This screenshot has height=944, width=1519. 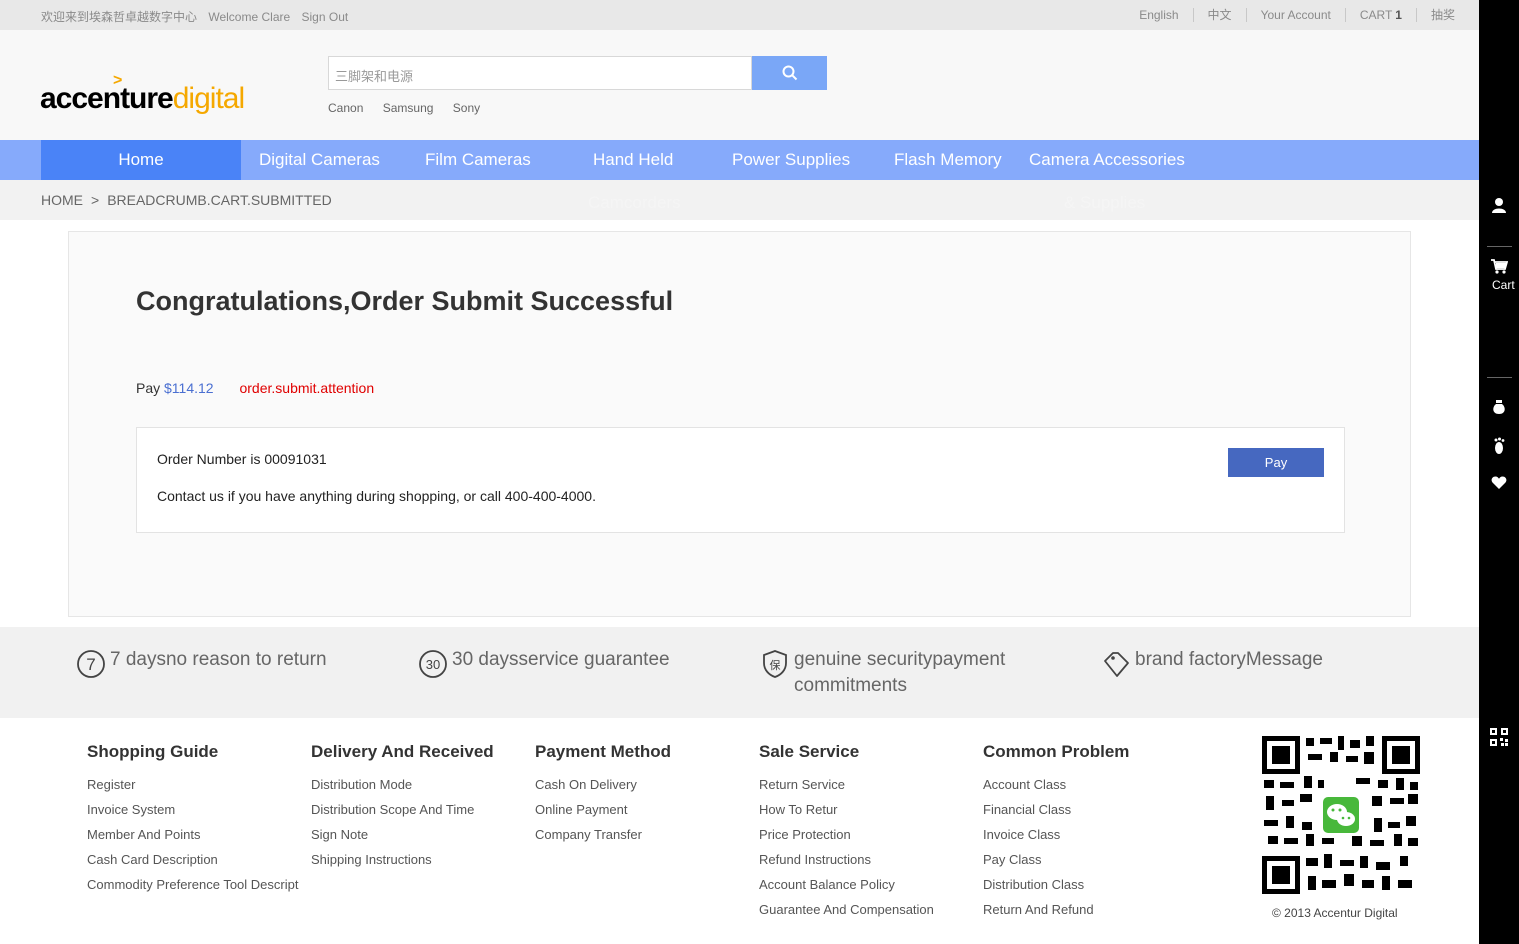 What do you see at coordinates (846, 784) in the screenshot?
I see `footer-link: Return Service` at bounding box center [846, 784].